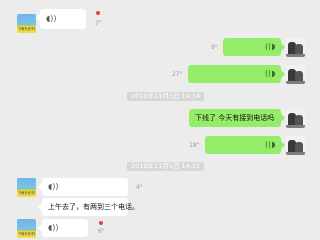 This screenshot has width=320, height=240. Describe the element at coordinates (166, 166) in the screenshot. I see `timestamp: 2019年11月5日 14:22` at that location.